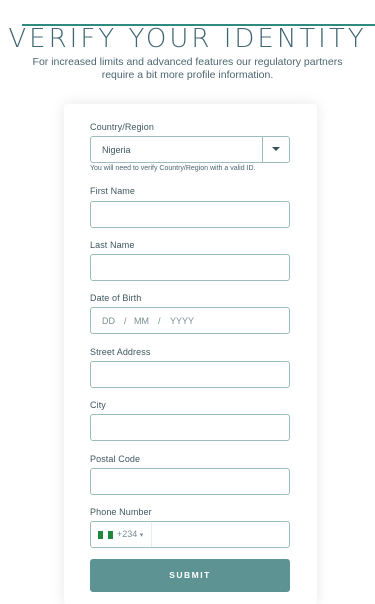 This screenshot has width=375, height=604. I want to click on submit-button: SUBMIT, so click(190, 575).